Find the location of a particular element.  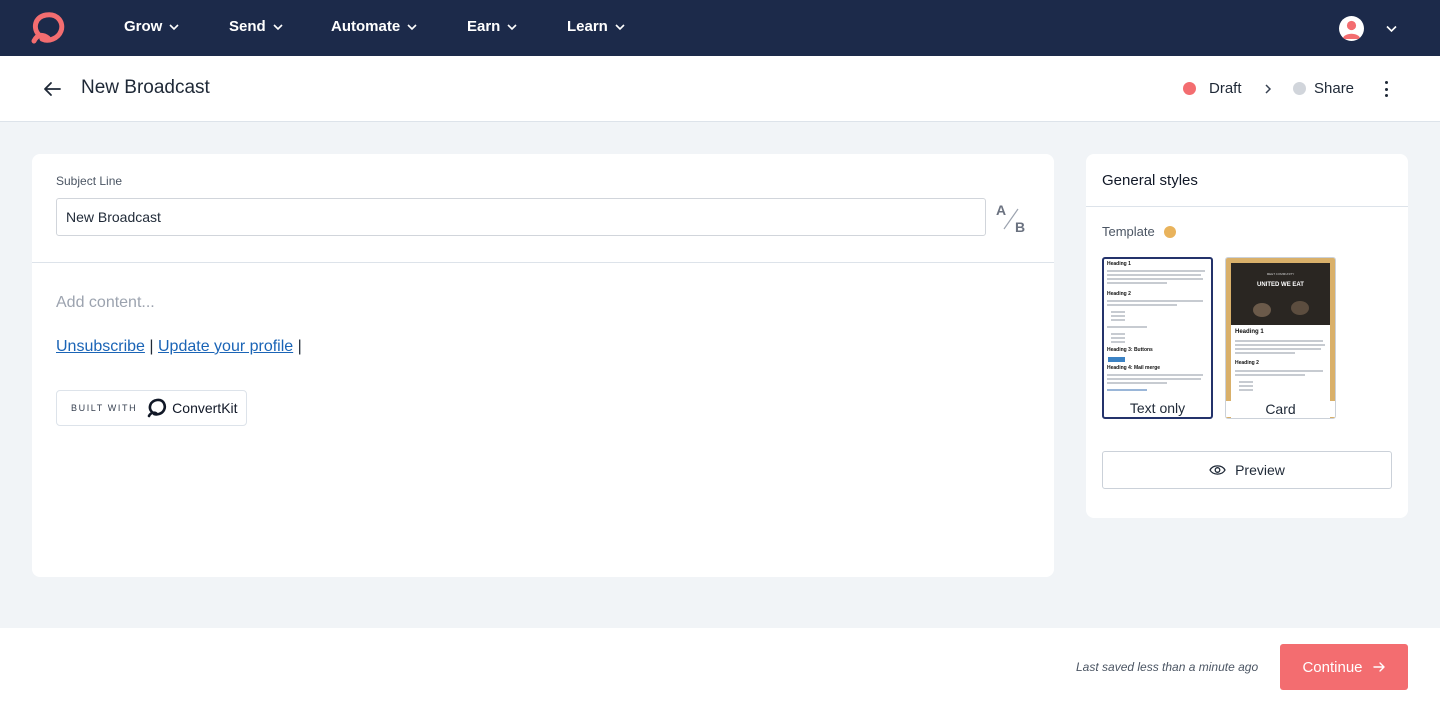

step-share-label: Share is located at coordinates (1334, 88).